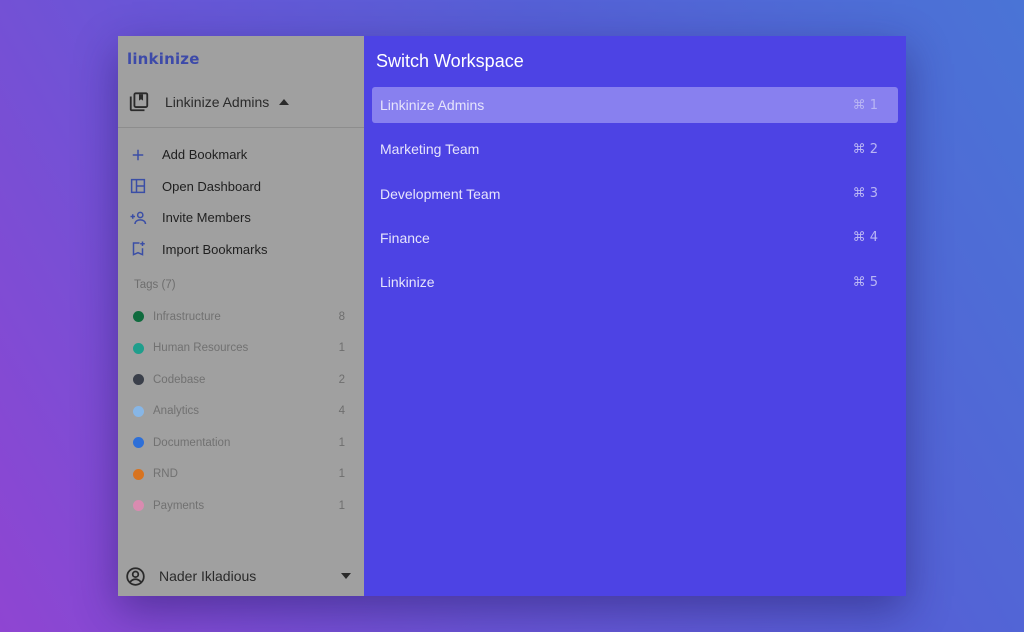 Image resolution: width=1024 pixels, height=632 pixels. I want to click on workspace-option-label: Finance, so click(405, 237).